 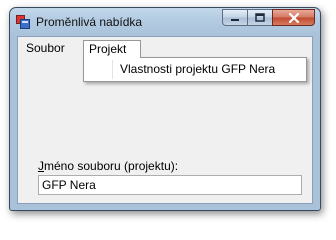 I want to click on projekt-dropdown: Vlastnosti projektu GFP Nera, so click(x=195, y=69).